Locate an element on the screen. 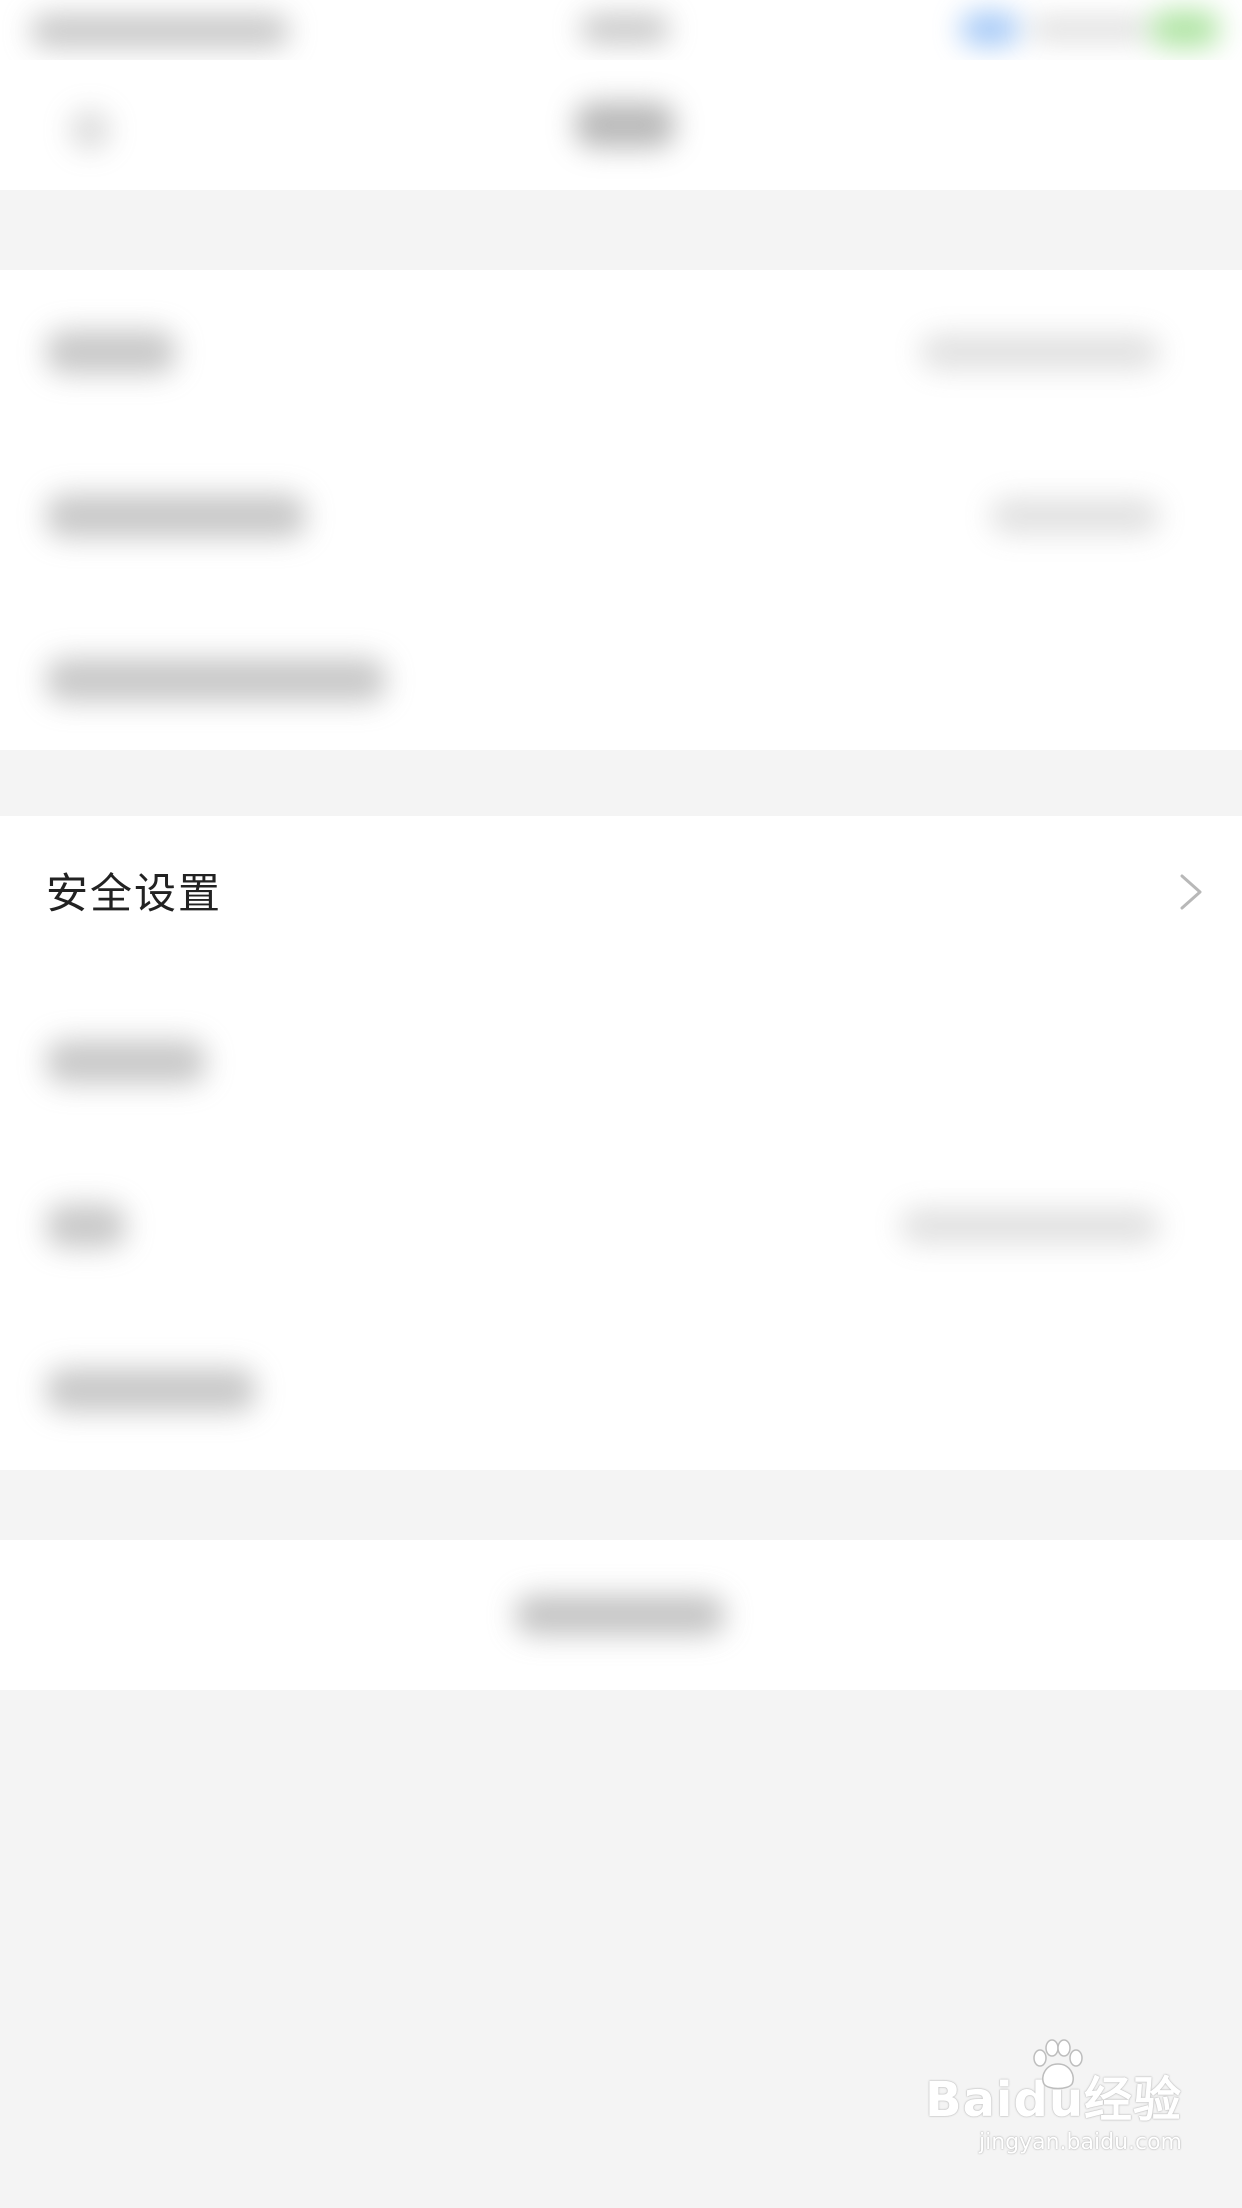  baidu-paw-icon is located at coordinates (1058, 2064).